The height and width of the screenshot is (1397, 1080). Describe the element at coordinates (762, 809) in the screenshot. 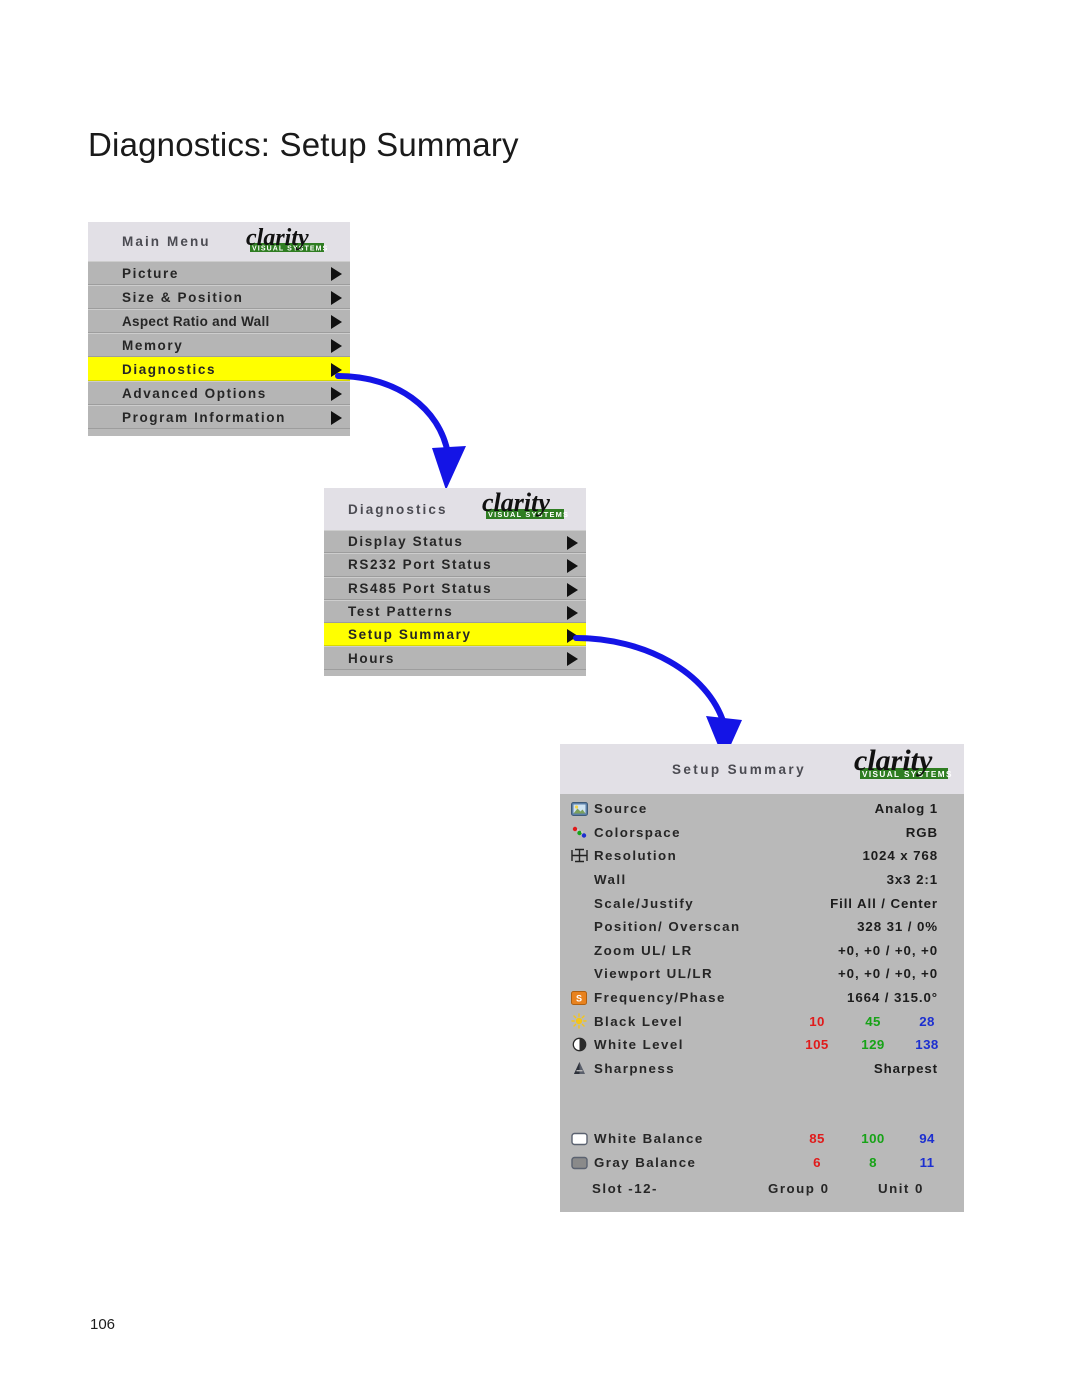

I see `summary-row-source: Source Analog 1` at that location.